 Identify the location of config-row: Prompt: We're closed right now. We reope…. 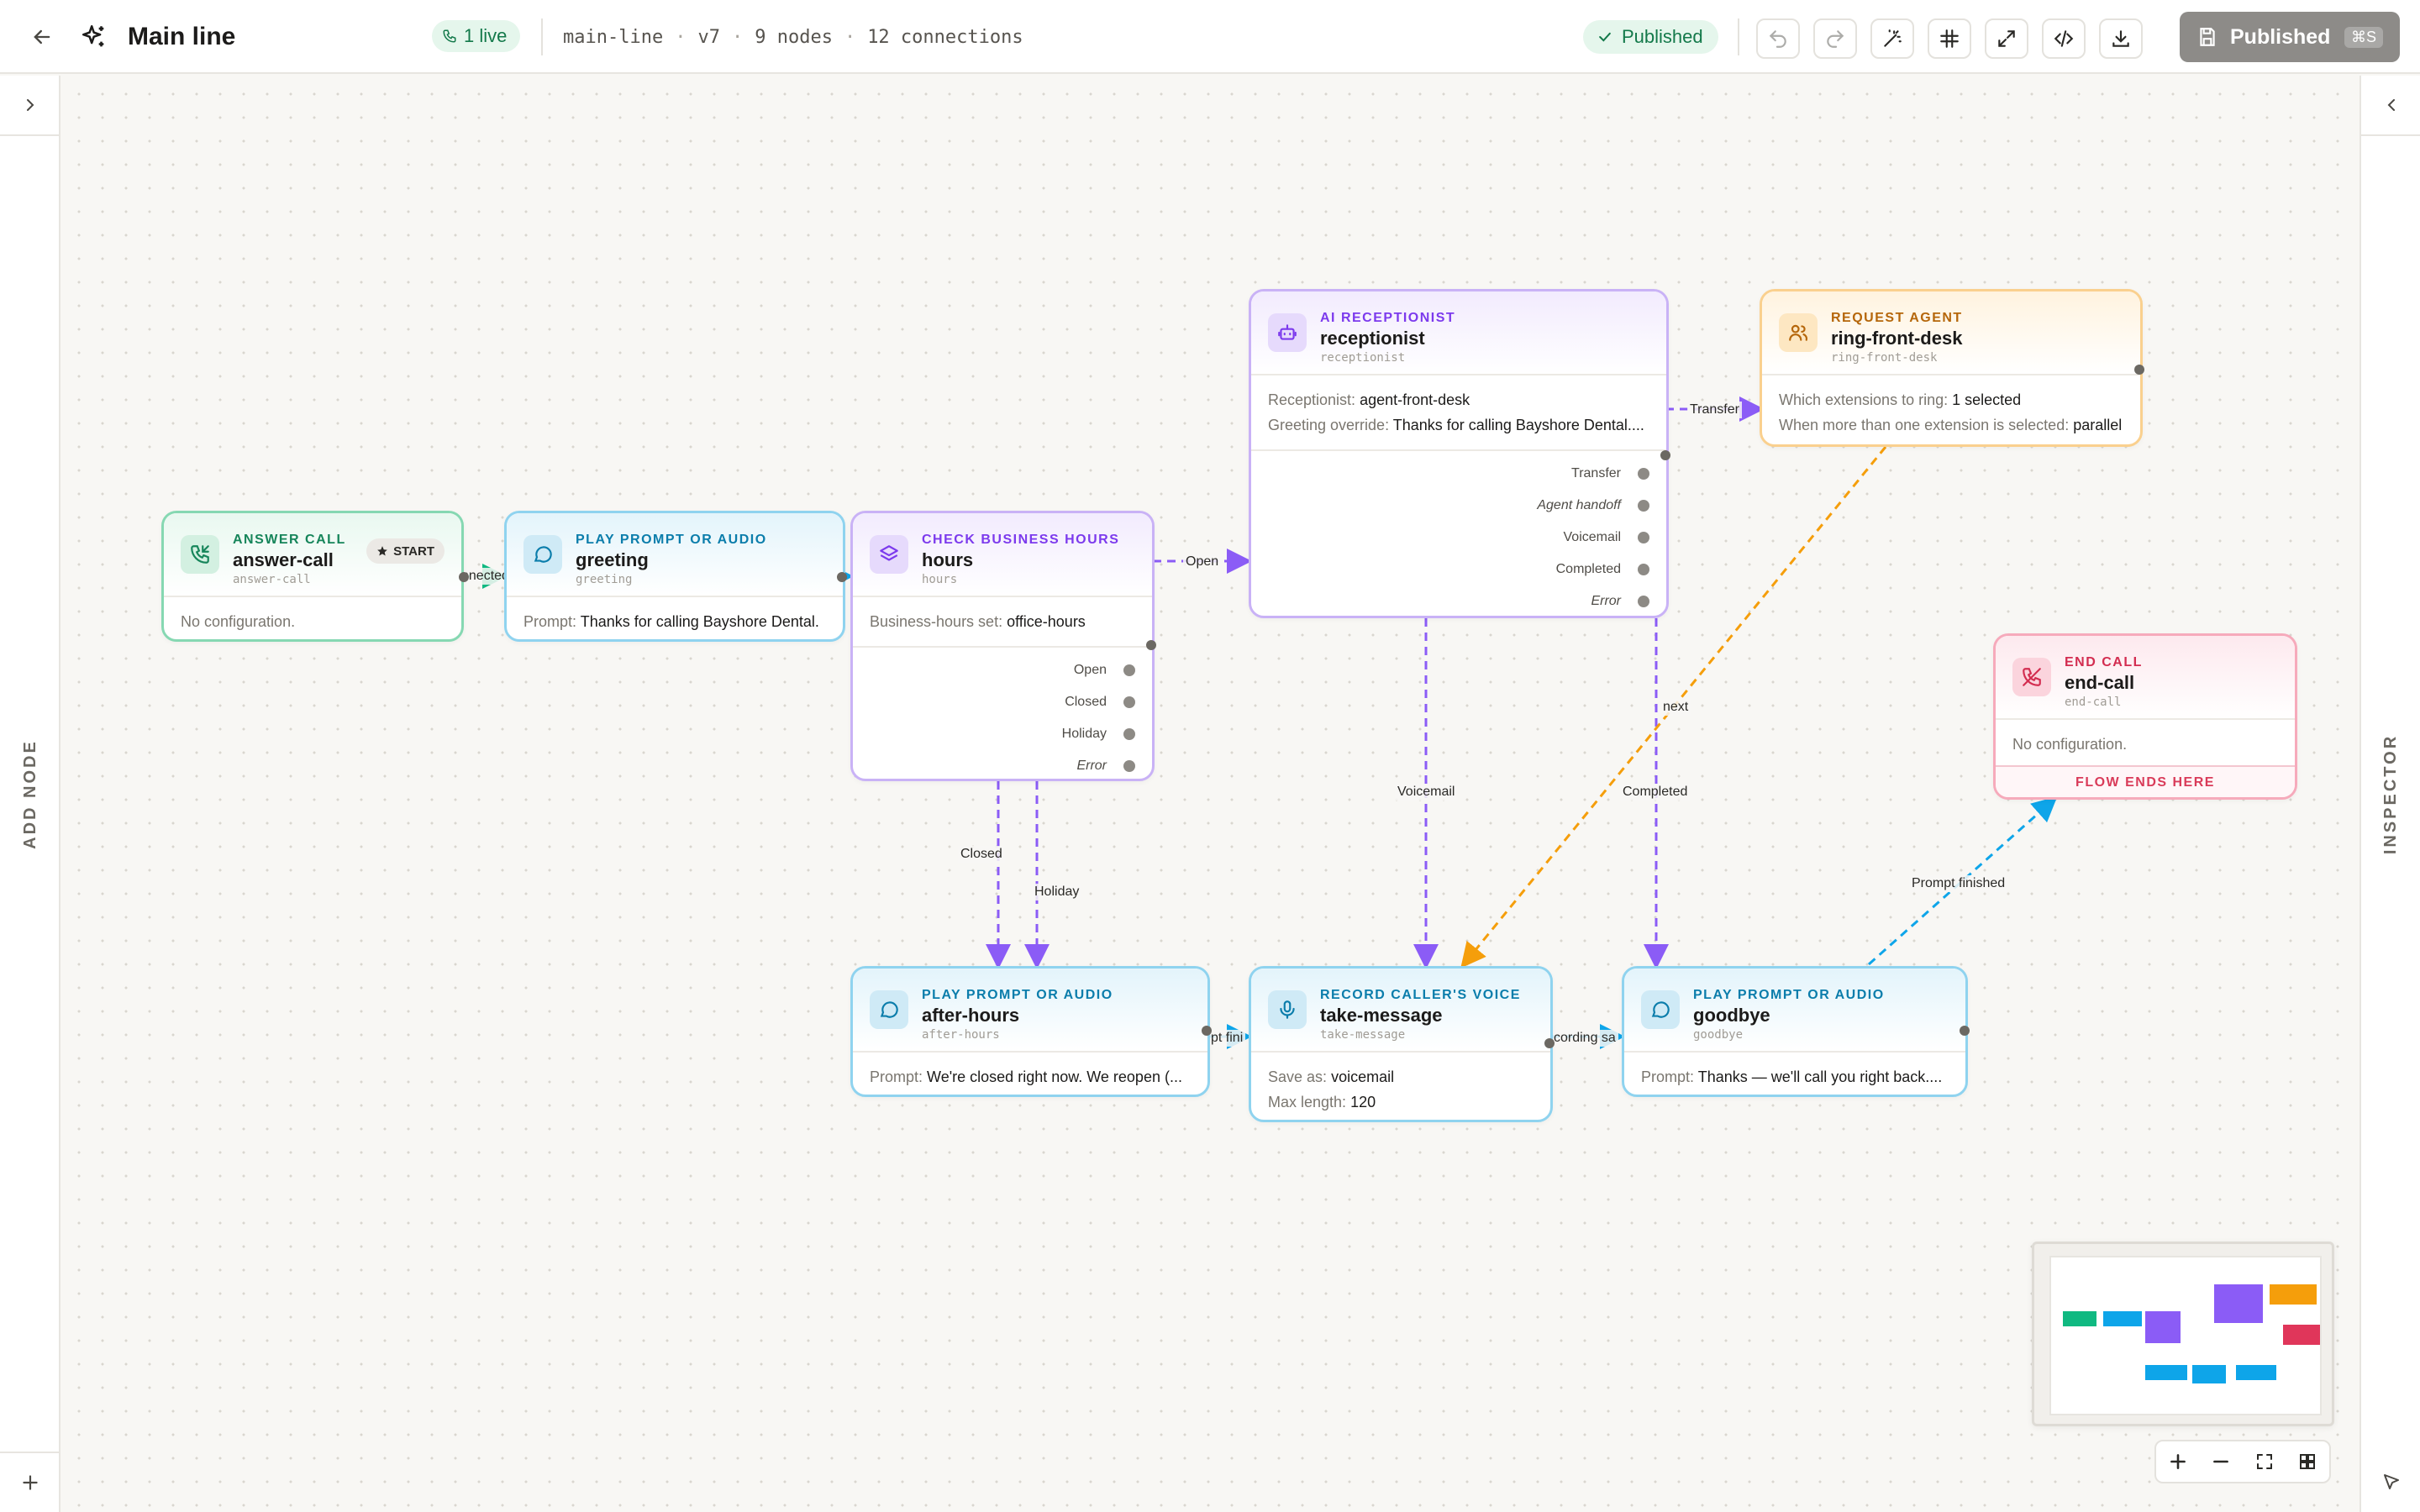
(1030, 1076).